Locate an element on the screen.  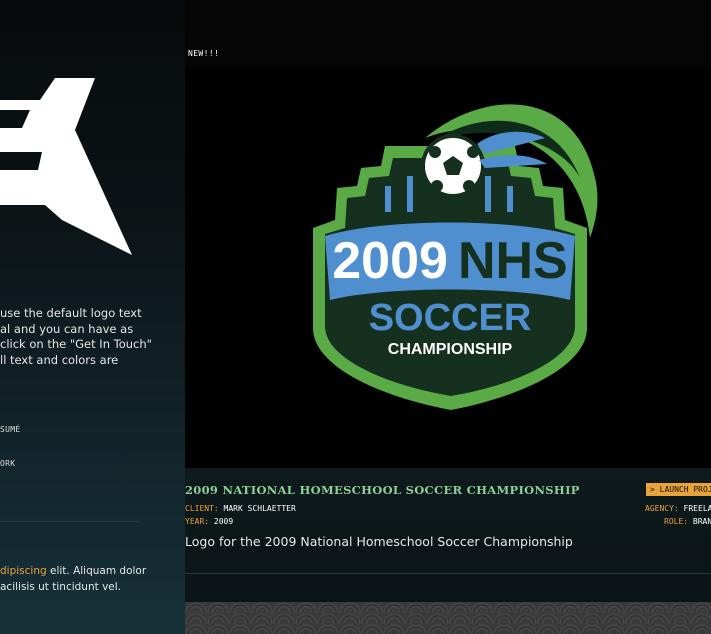
launch-project-button: > LAUNCH PROJE is located at coordinates (678, 489).